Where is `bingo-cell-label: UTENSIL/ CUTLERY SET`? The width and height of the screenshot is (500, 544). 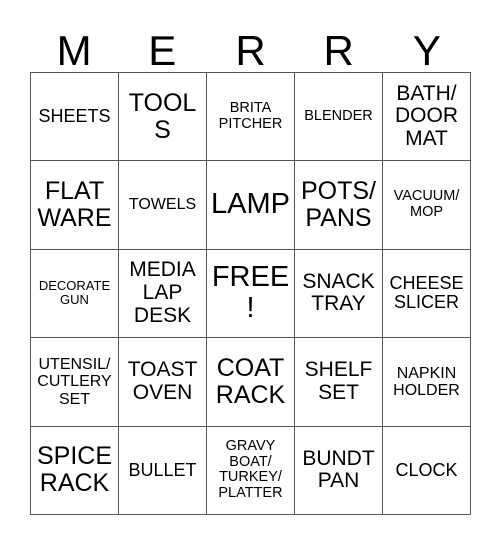 bingo-cell-label: UTENSIL/ CUTLERY SET is located at coordinates (74, 381).